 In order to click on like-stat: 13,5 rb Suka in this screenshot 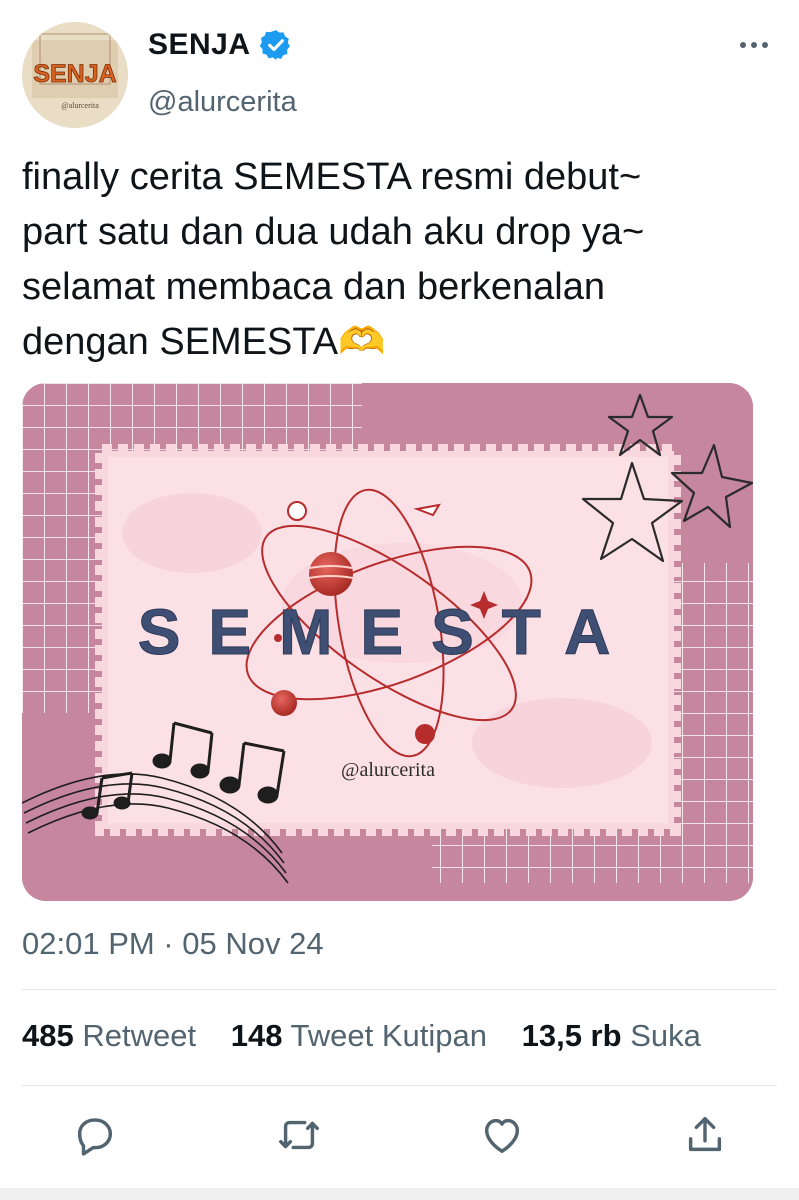, I will do `click(611, 1035)`.